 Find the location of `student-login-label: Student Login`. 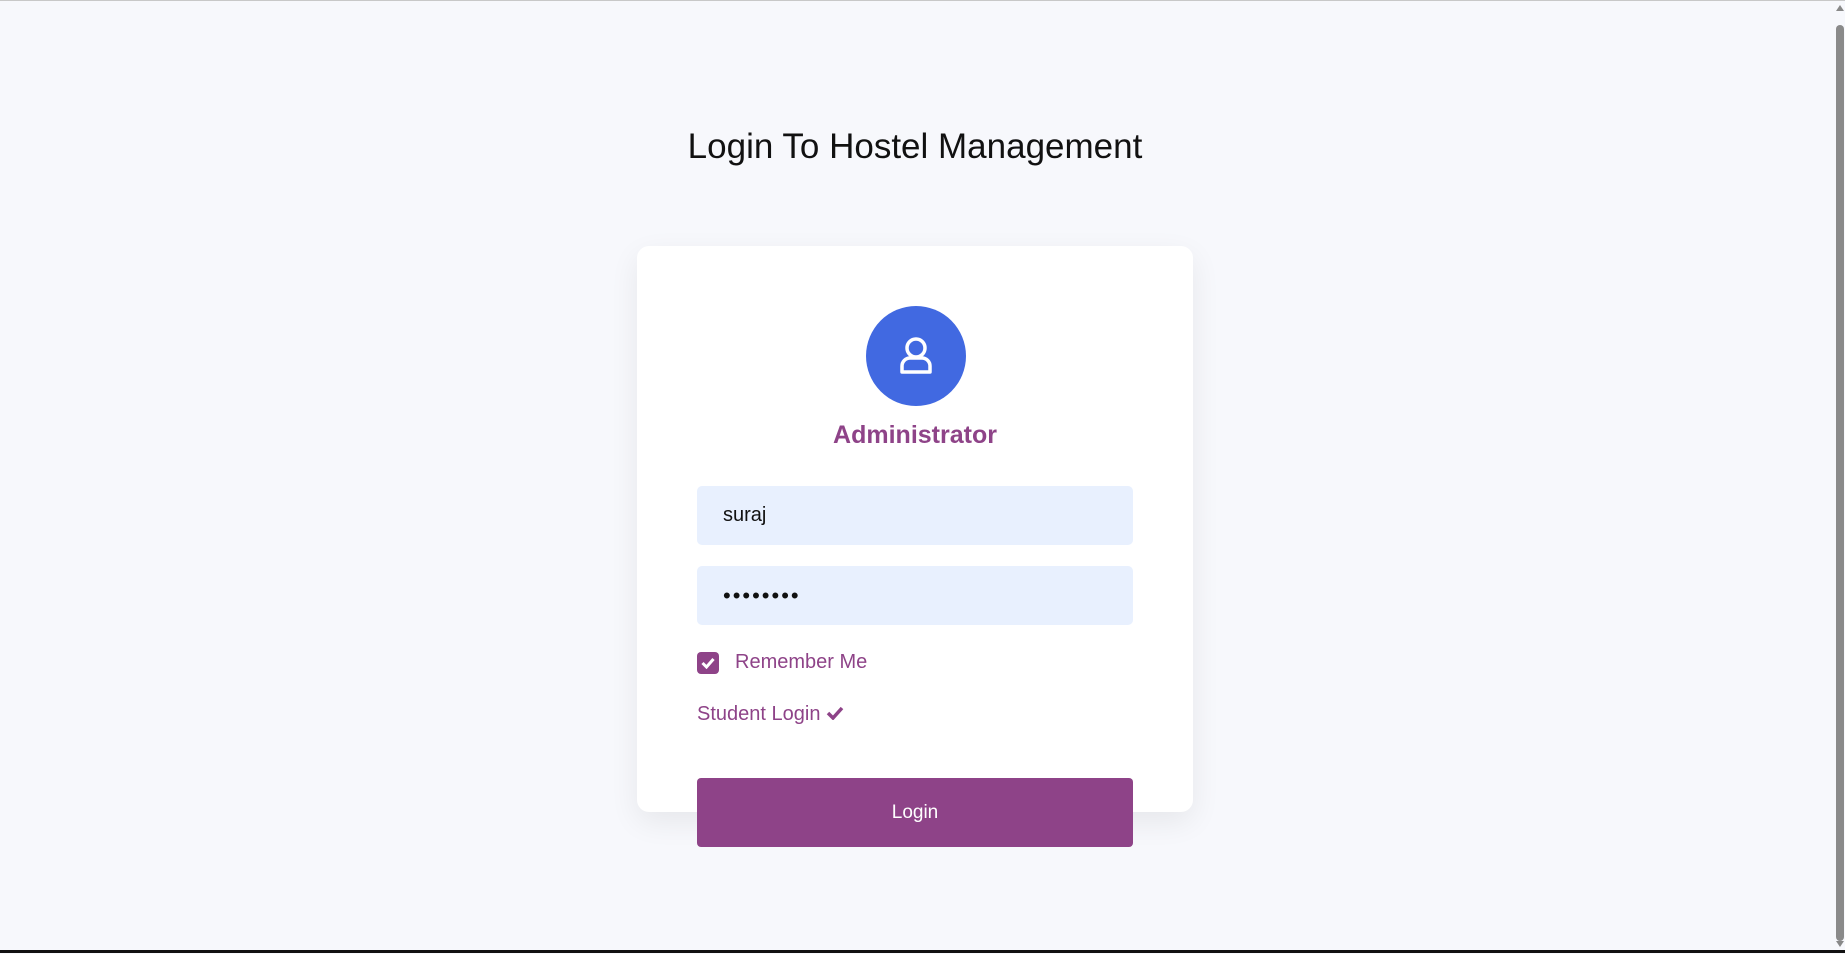

student-login-label: Student Login is located at coordinates (759, 714).